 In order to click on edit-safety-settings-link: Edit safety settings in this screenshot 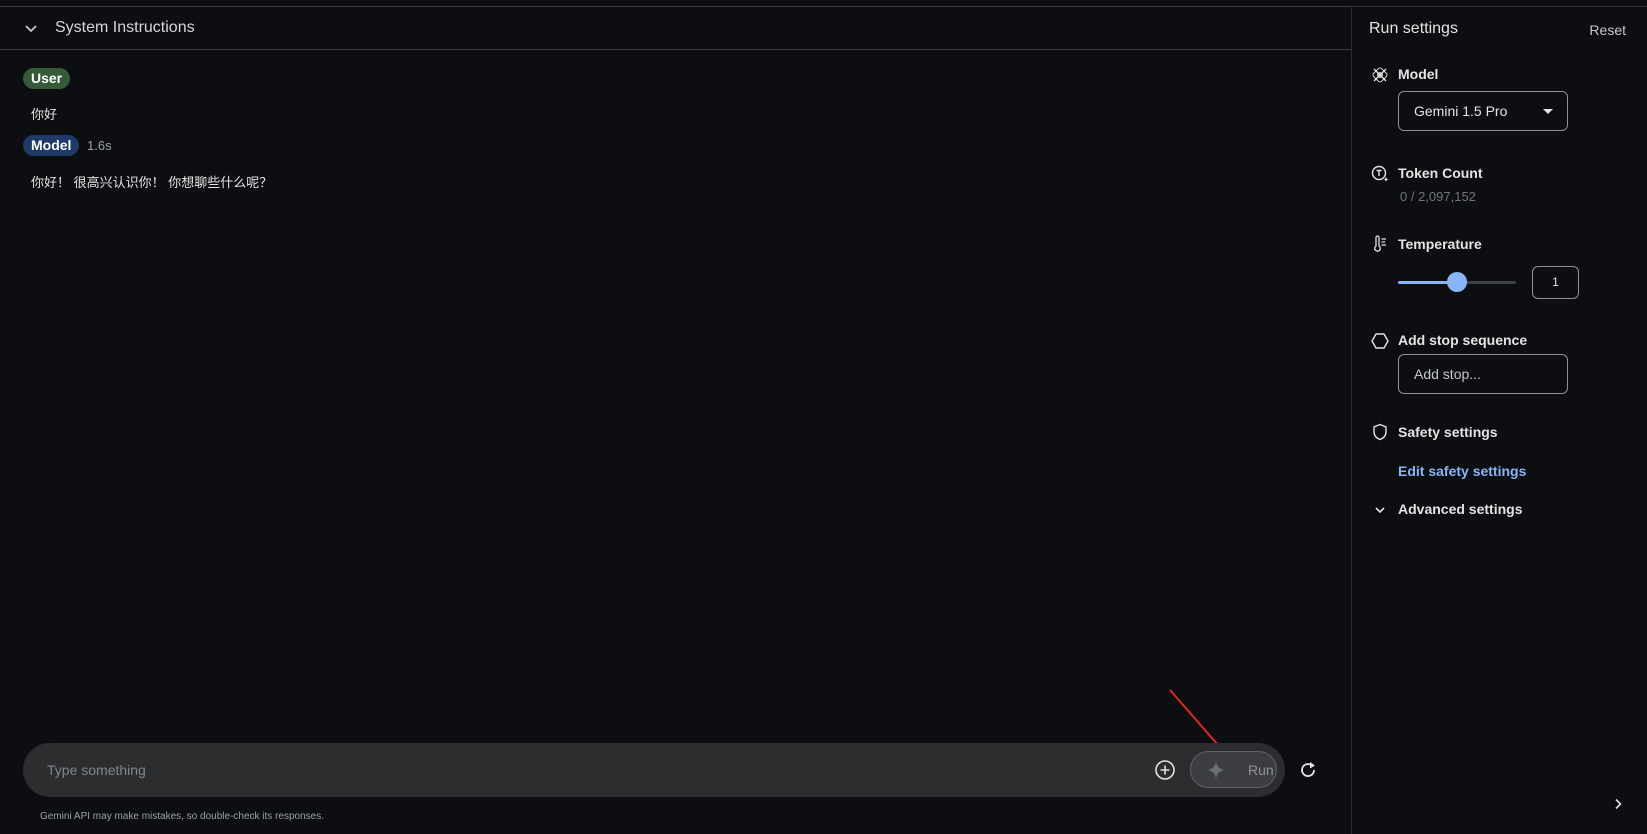, I will do `click(1462, 471)`.